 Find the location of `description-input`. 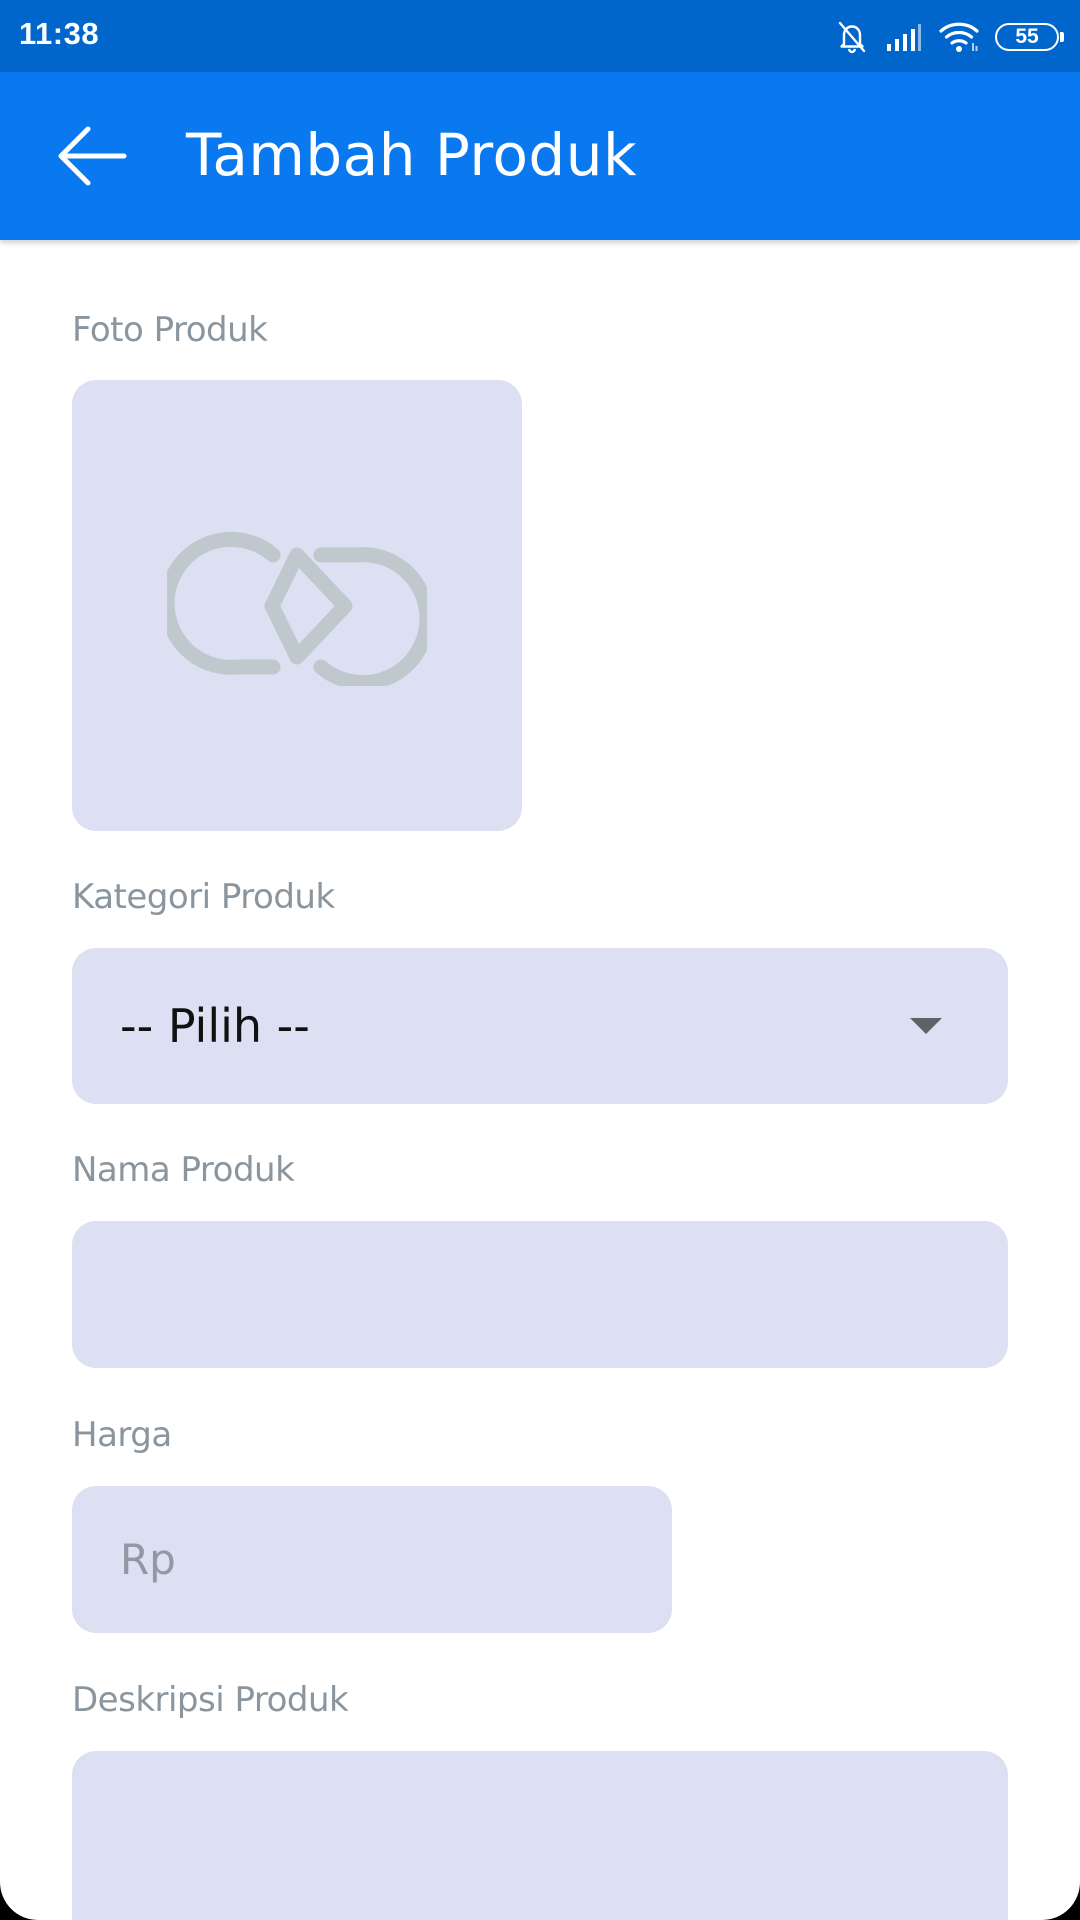

description-input is located at coordinates (540, 1835).